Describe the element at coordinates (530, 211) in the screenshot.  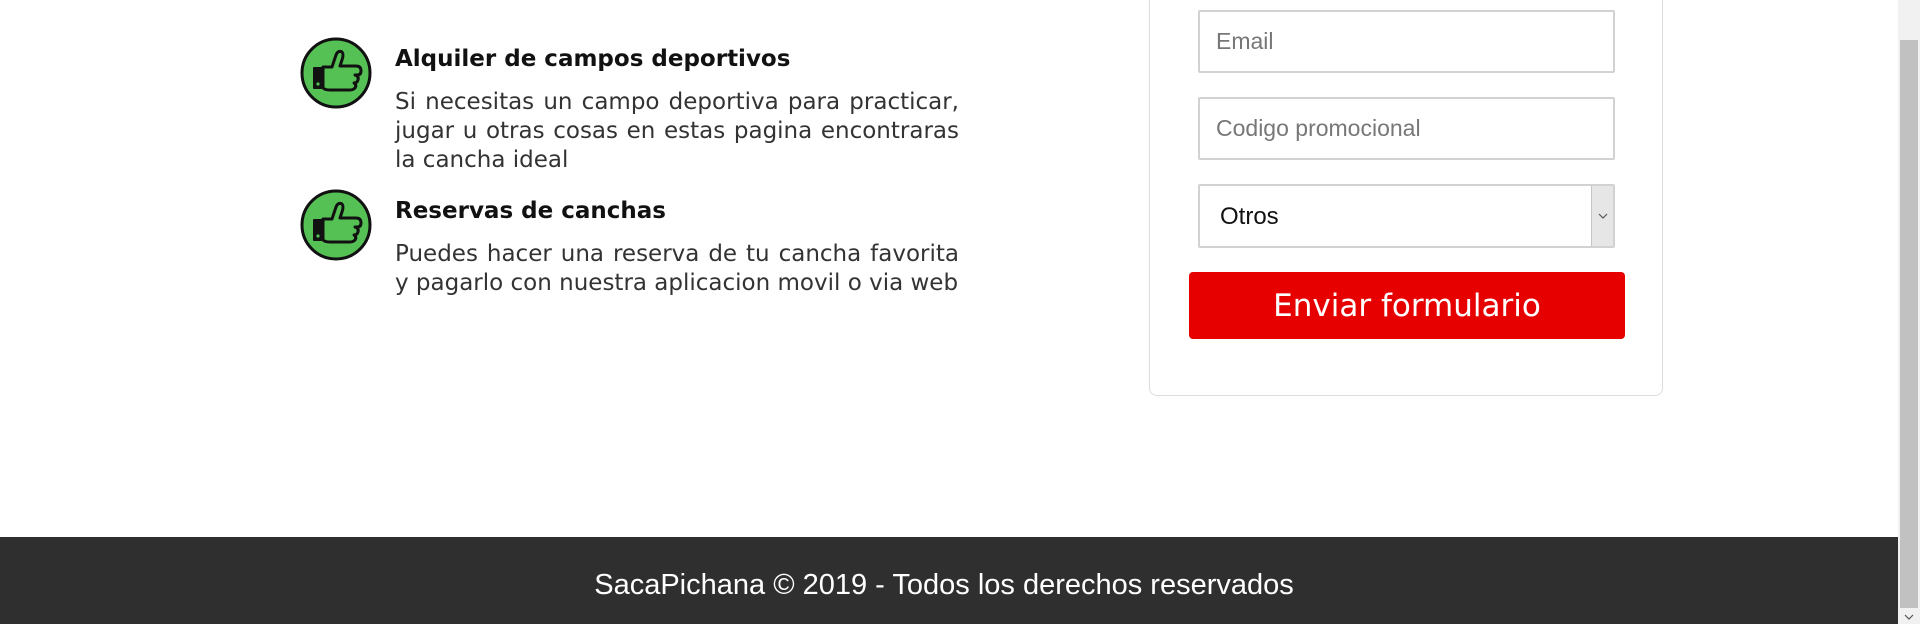
I see `feature-title: Reservas de canchas` at that location.